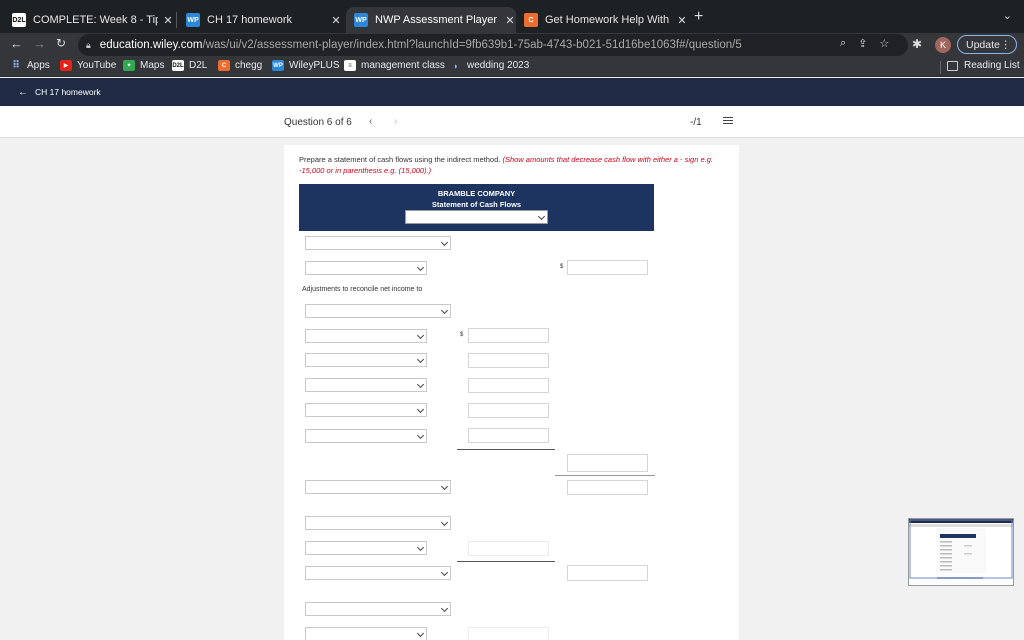  I want to click on question-list-icon, so click(728, 121).